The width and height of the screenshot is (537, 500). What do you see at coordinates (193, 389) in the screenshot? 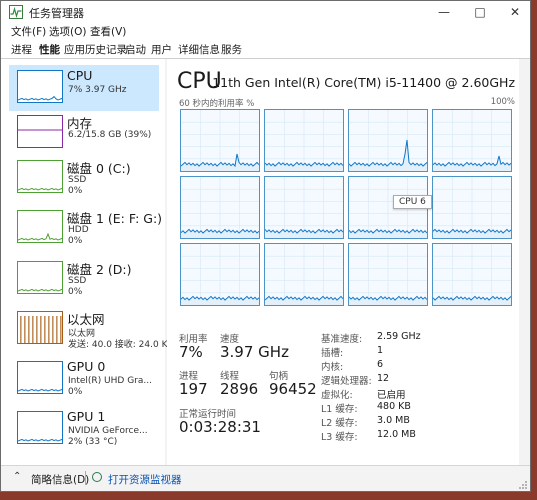
I see `processes-value: 197` at bounding box center [193, 389].